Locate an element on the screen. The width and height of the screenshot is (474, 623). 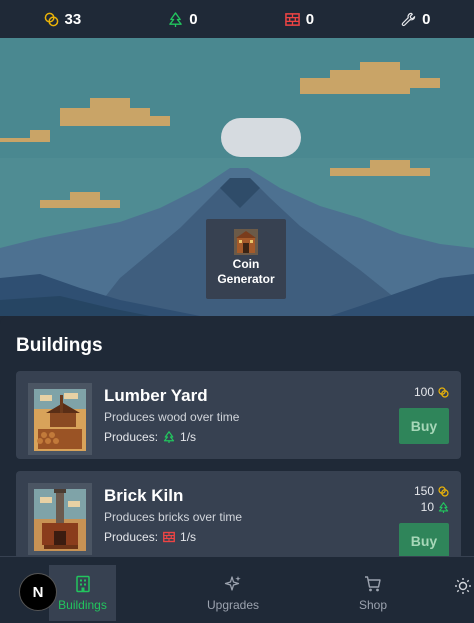
building-cost-wood: 10 is located at coordinates (435, 507).